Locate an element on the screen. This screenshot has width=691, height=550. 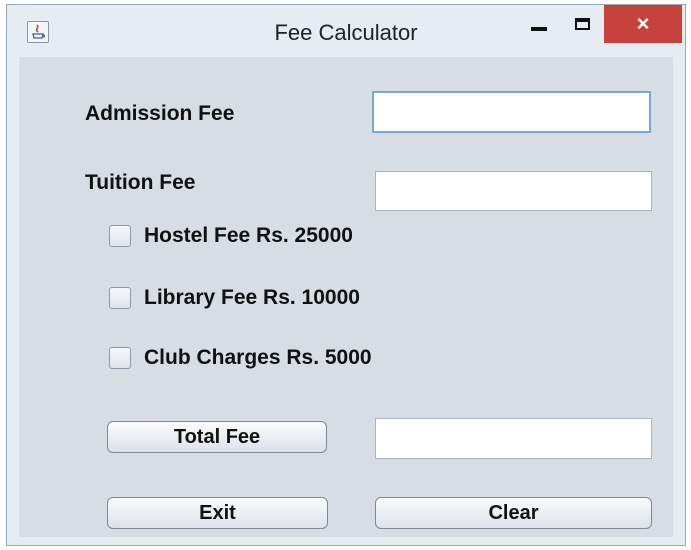
maximize-button is located at coordinates (582, 24).